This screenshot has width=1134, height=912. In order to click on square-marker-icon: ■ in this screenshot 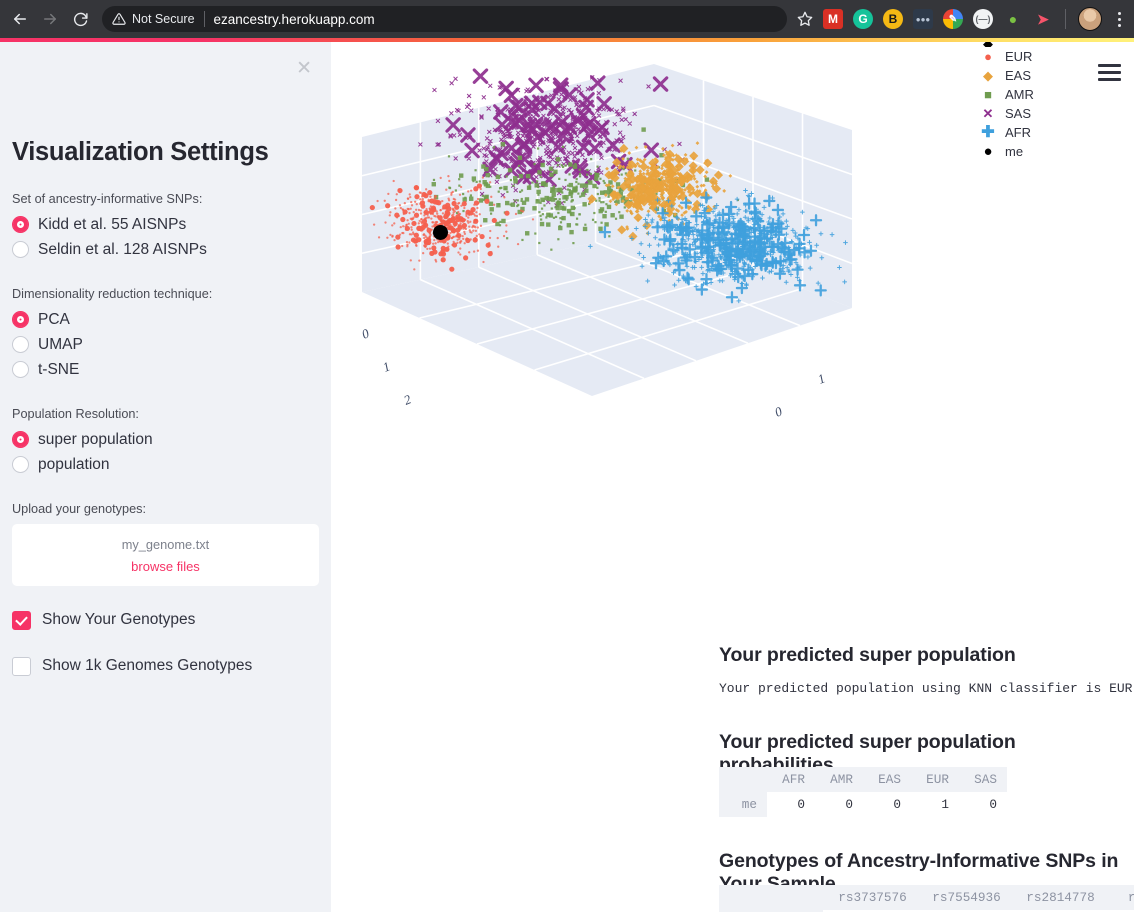, I will do `click(988, 94)`.